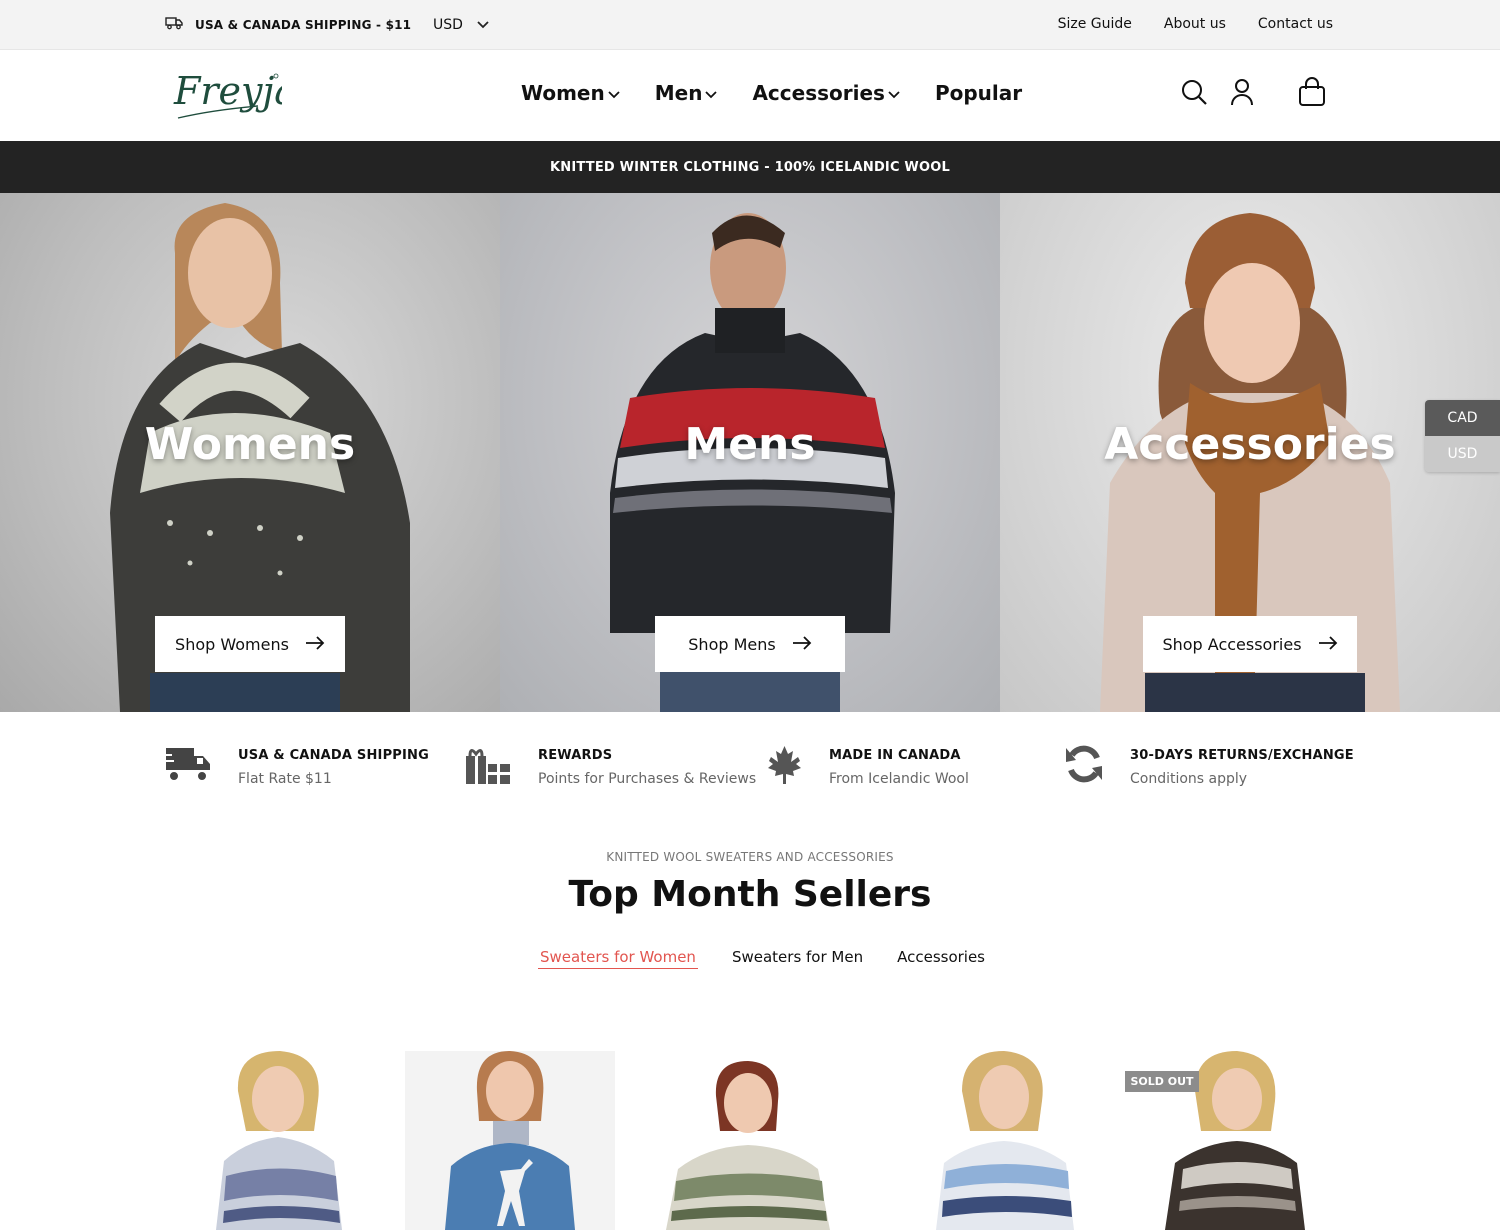 The image size is (1500, 1230). What do you see at coordinates (678, 93) in the screenshot?
I see `nav-men-label: Men` at bounding box center [678, 93].